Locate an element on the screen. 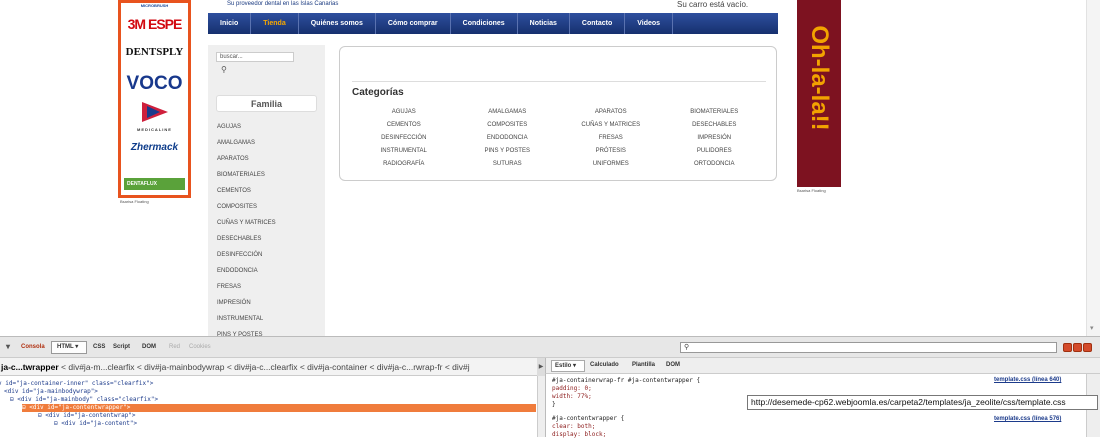 Image resolution: width=1100 pixels, height=439 pixels. category-link: FRESAS is located at coordinates (611, 138).